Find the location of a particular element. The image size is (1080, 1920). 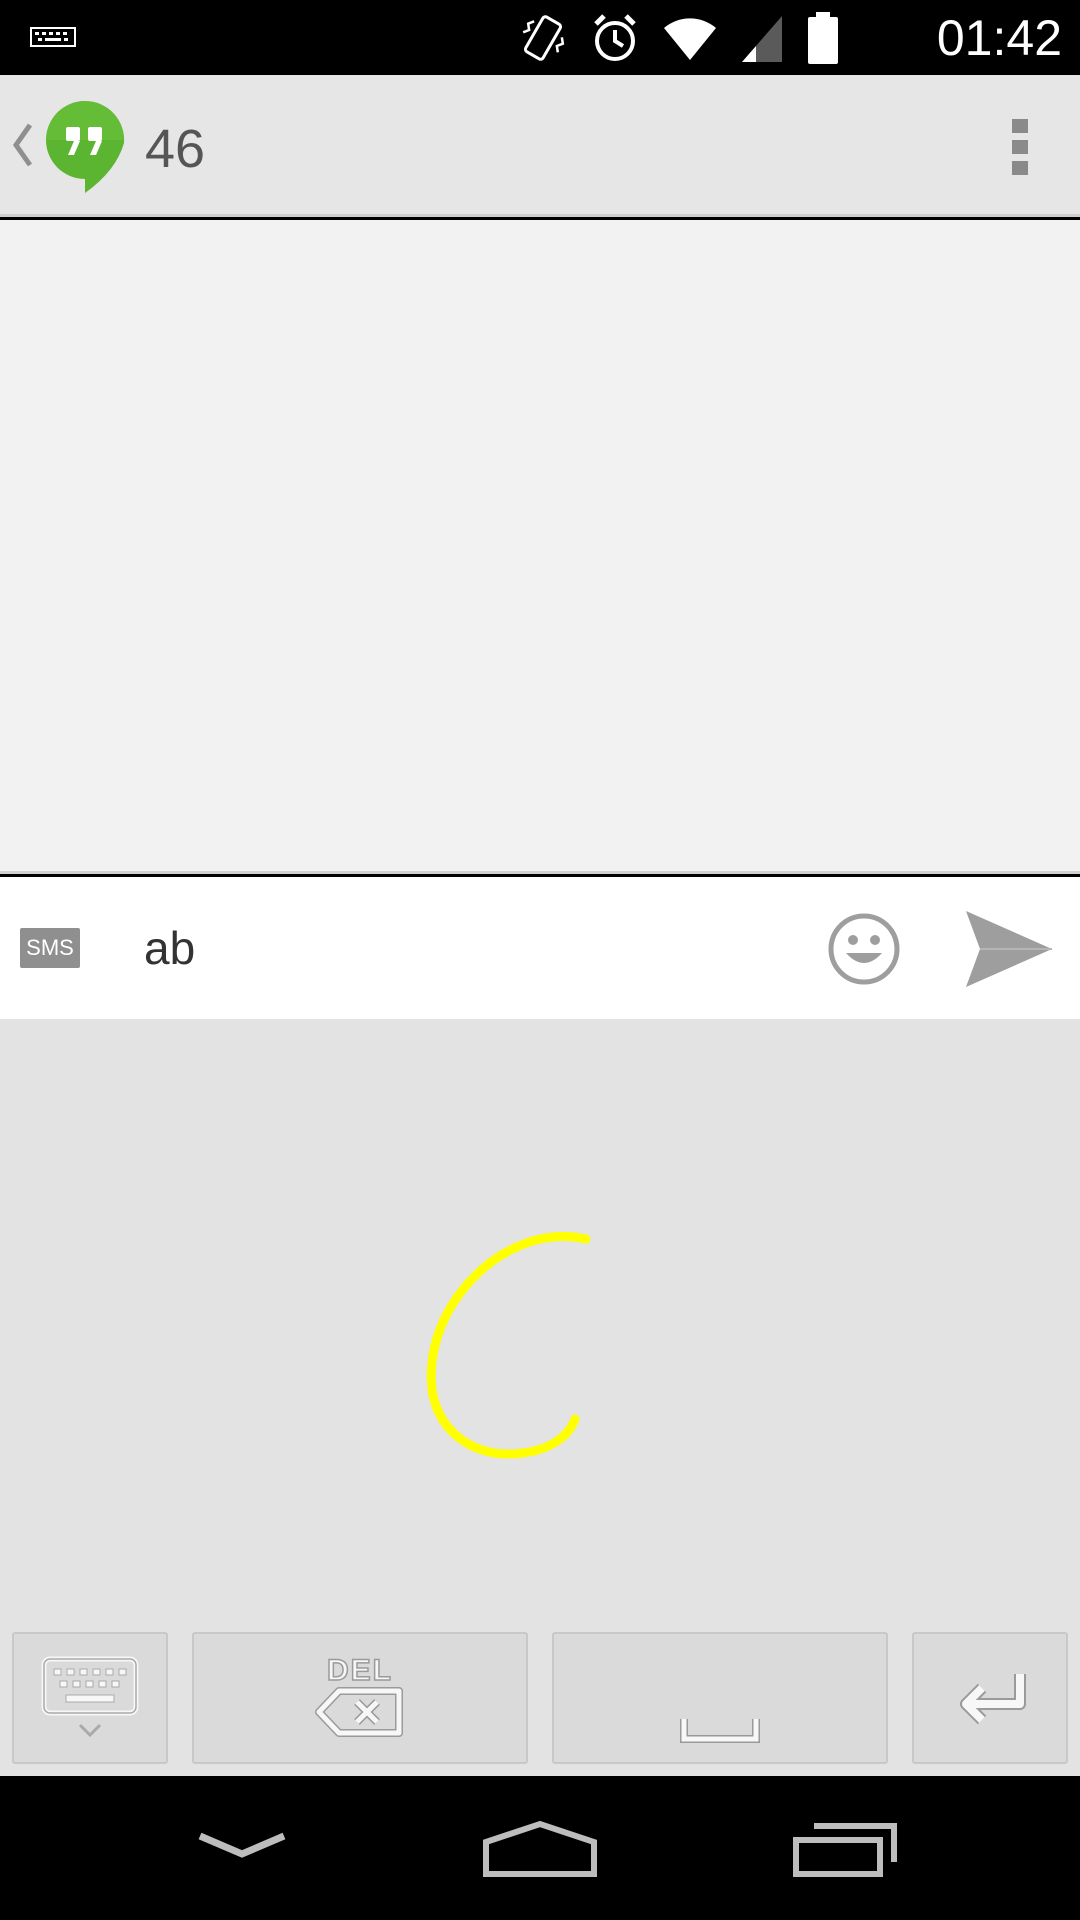

status-bar: 01:42 is located at coordinates (540, 37).